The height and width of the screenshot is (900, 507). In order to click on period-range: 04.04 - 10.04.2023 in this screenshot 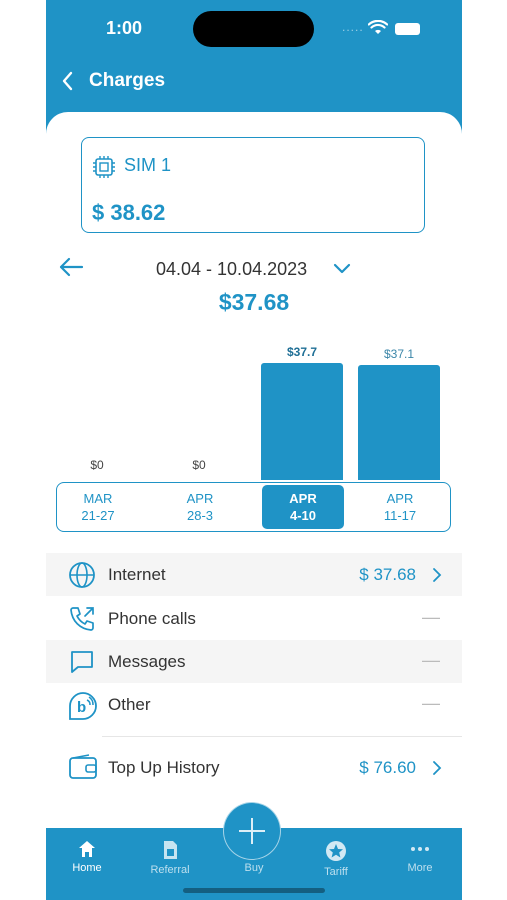, I will do `click(231, 269)`.